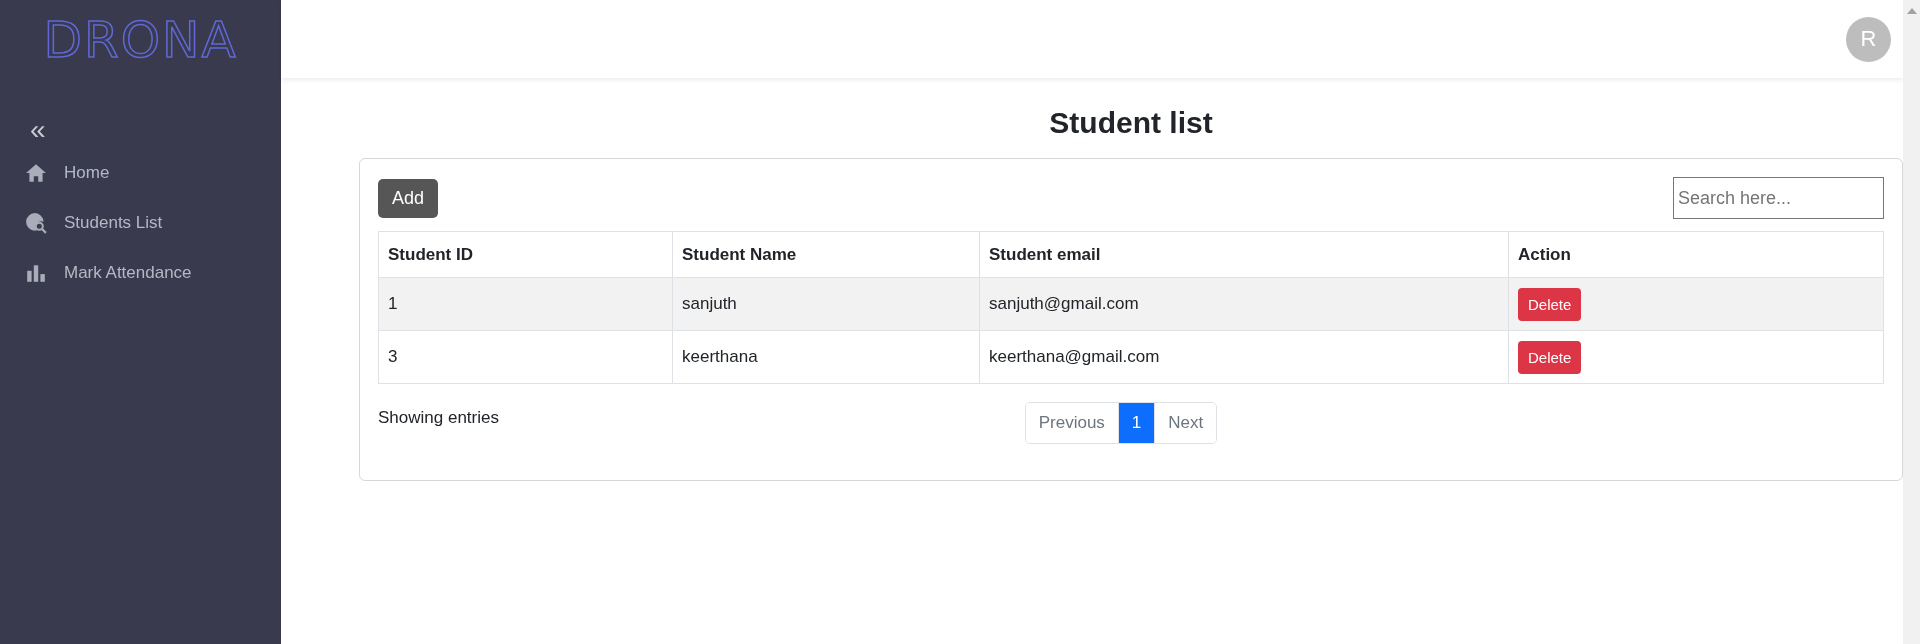 The height and width of the screenshot is (644, 1920). Describe the element at coordinates (36, 273) in the screenshot. I see `bar-chart-icon` at that location.